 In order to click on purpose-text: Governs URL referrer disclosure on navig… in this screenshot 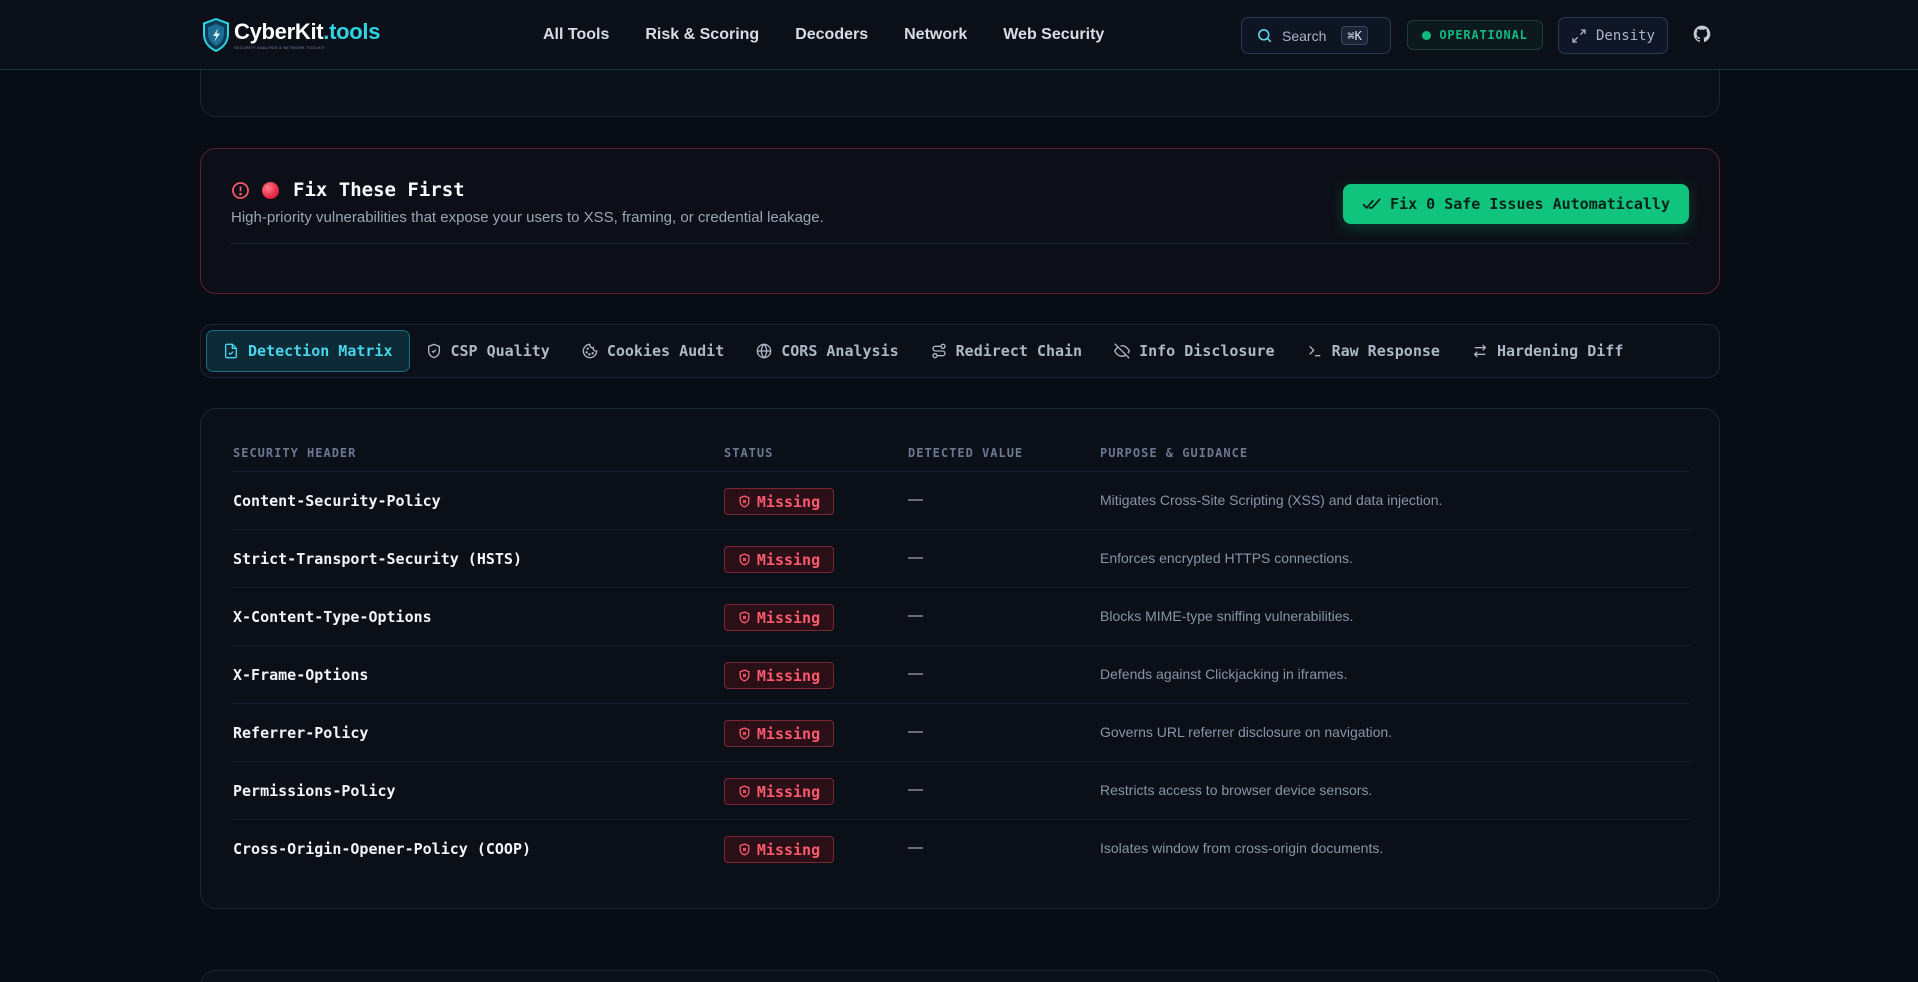, I will do `click(1246, 732)`.